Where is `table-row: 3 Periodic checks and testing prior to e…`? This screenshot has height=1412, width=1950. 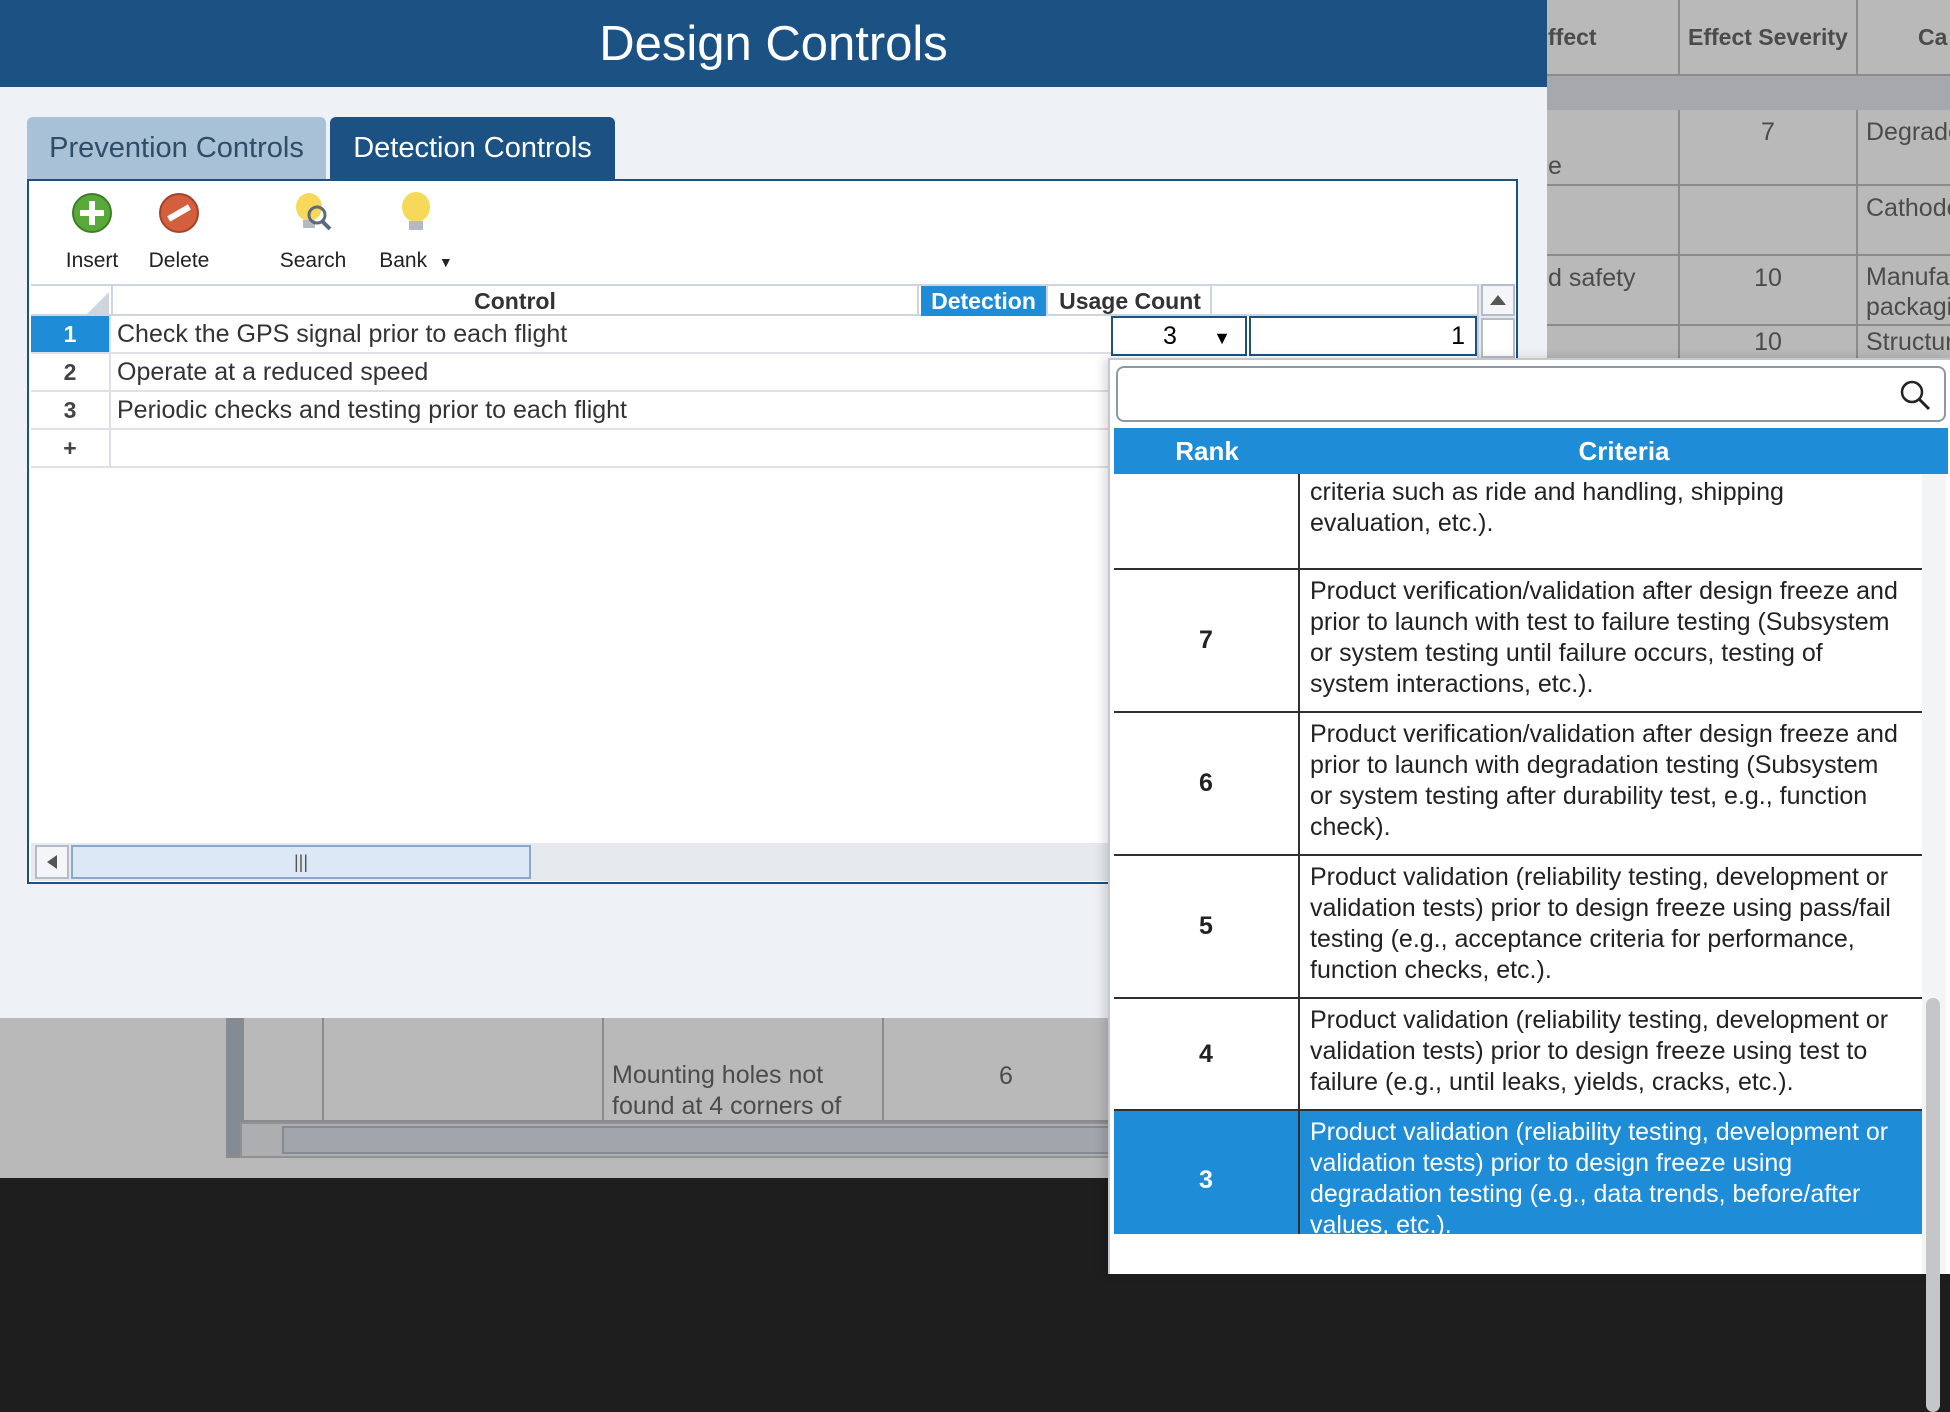
table-row: 3 Periodic checks and testing prior to e… is located at coordinates (571, 411).